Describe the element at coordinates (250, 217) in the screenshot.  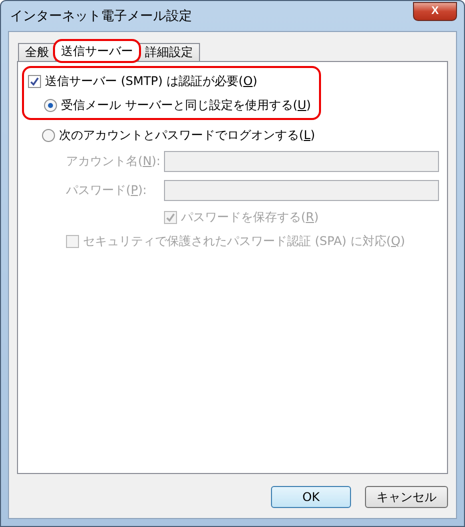
I see `checkbox-label: パスワードを保存する(R)` at that location.